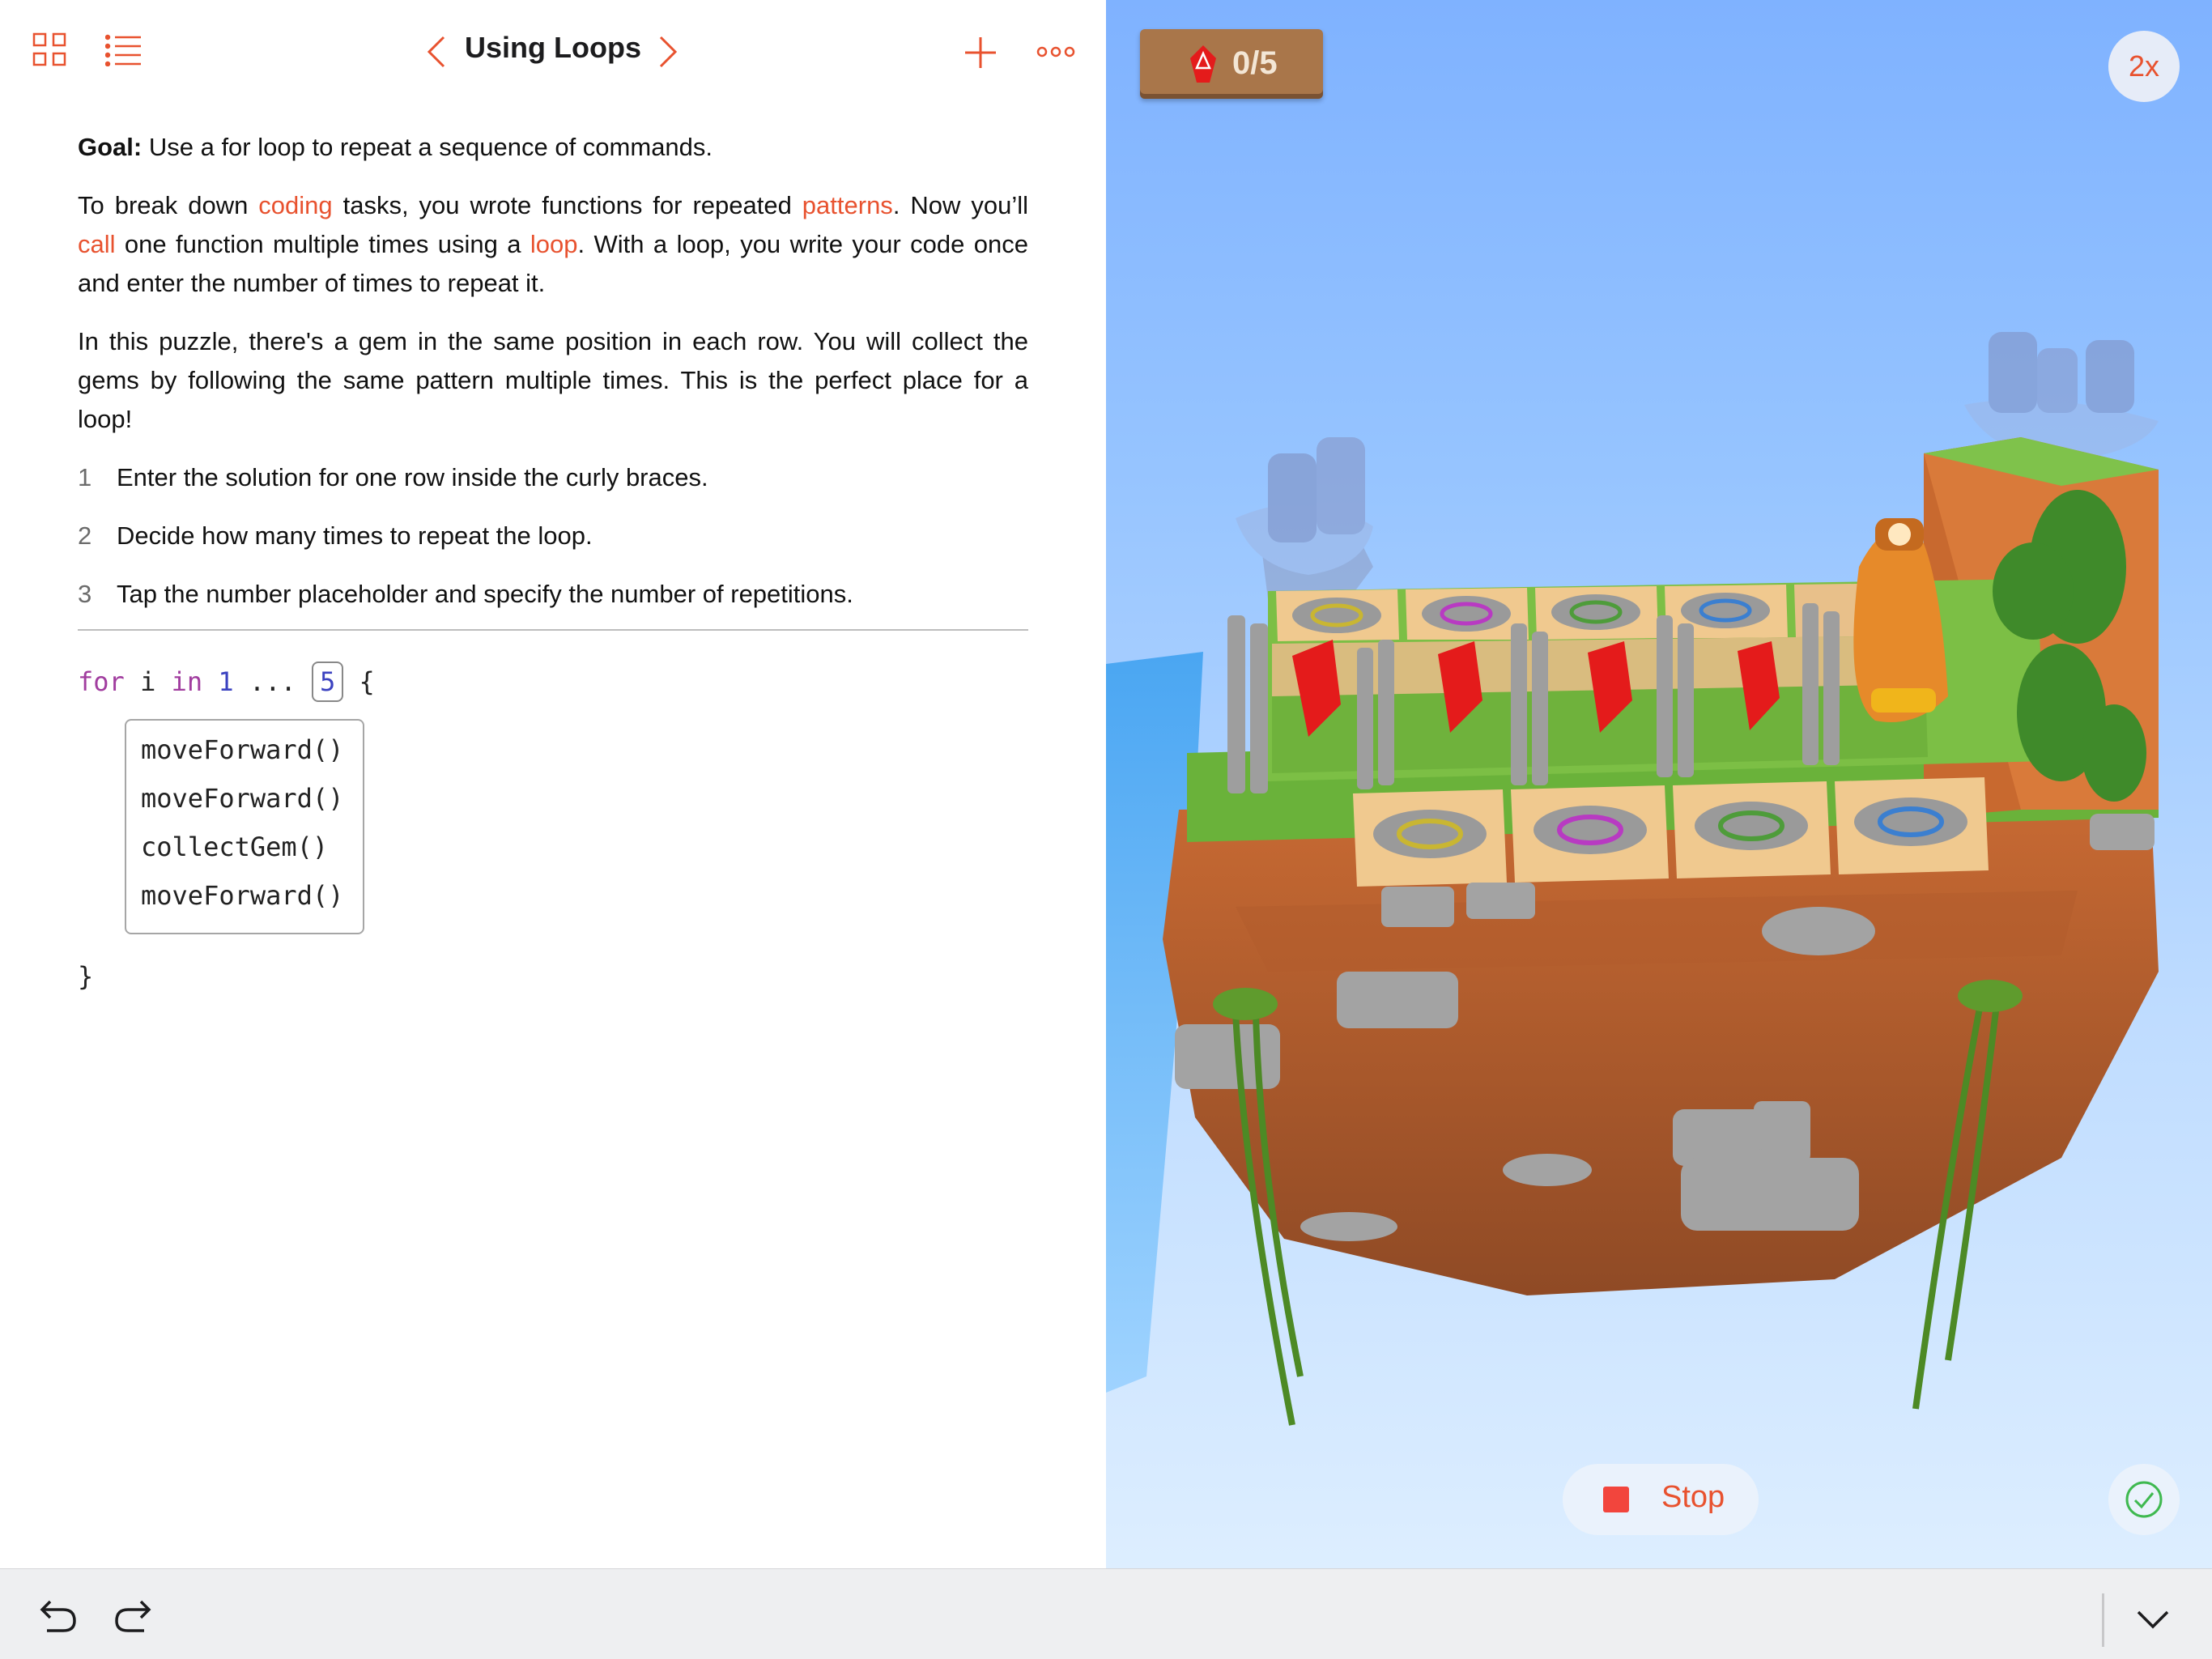 This screenshot has width=2212, height=1659. What do you see at coordinates (1616, 1499) in the screenshot?
I see `stop-icon` at bounding box center [1616, 1499].